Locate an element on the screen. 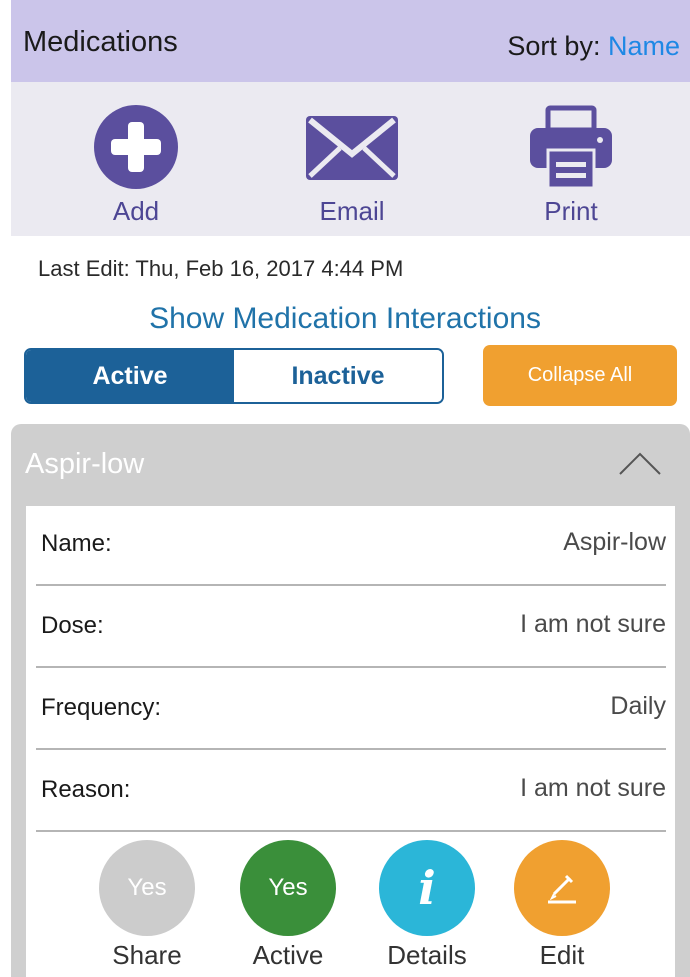 This screenshot has height=977, width=690. field-value: Aspir-low is located at coordinates (614, 542).